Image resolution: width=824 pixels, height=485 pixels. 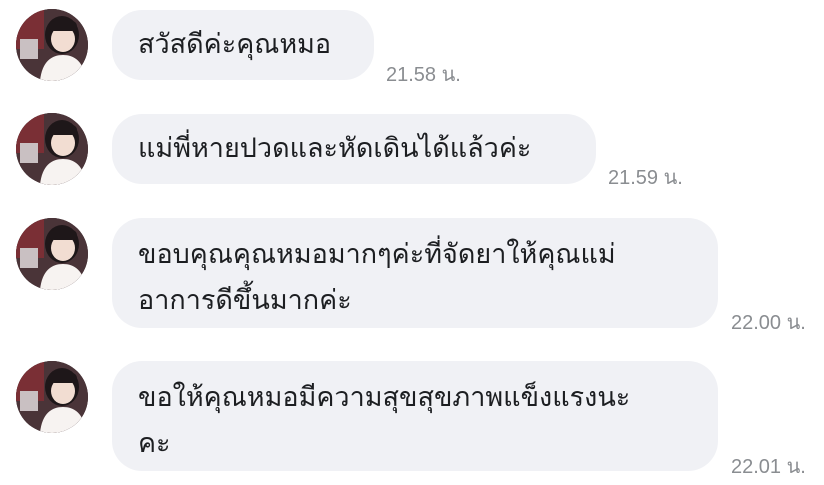 I want to click on message-bubble: แม่พี่หายปวดและหัดเดินได้แล้วค่ะ, so click(x=354, y=149).